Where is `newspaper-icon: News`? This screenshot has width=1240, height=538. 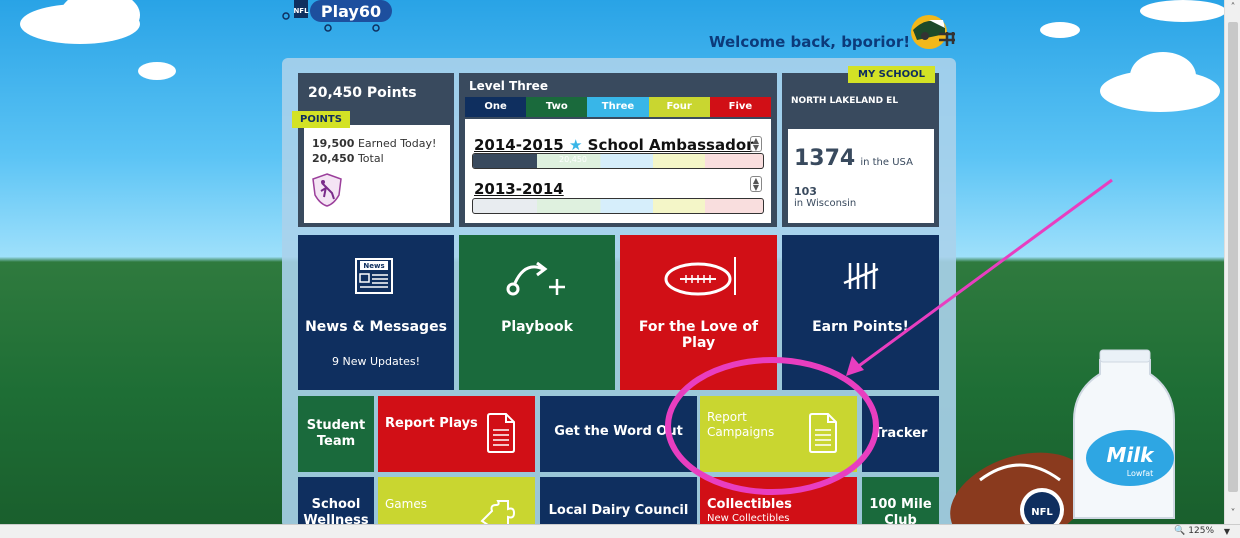 newspaper-icon: News is located at coordinates (374, 276).